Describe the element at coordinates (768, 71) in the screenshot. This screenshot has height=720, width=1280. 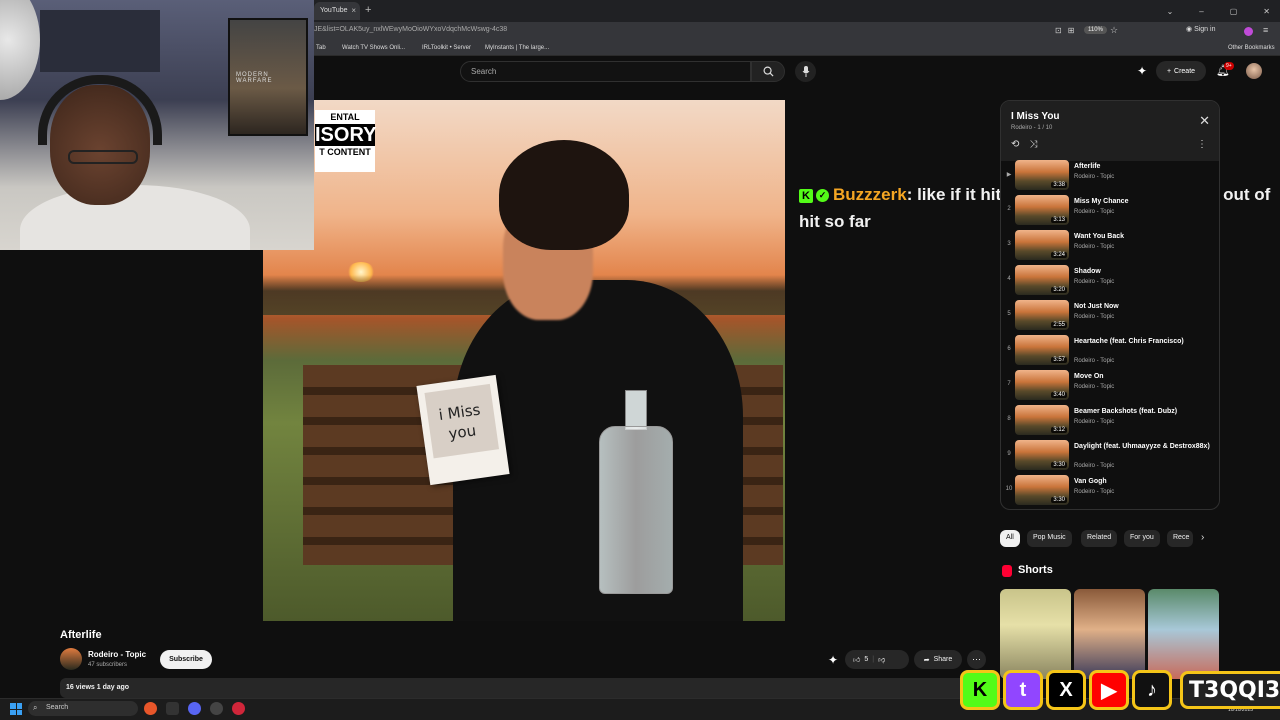
I see `search-button` at that location.